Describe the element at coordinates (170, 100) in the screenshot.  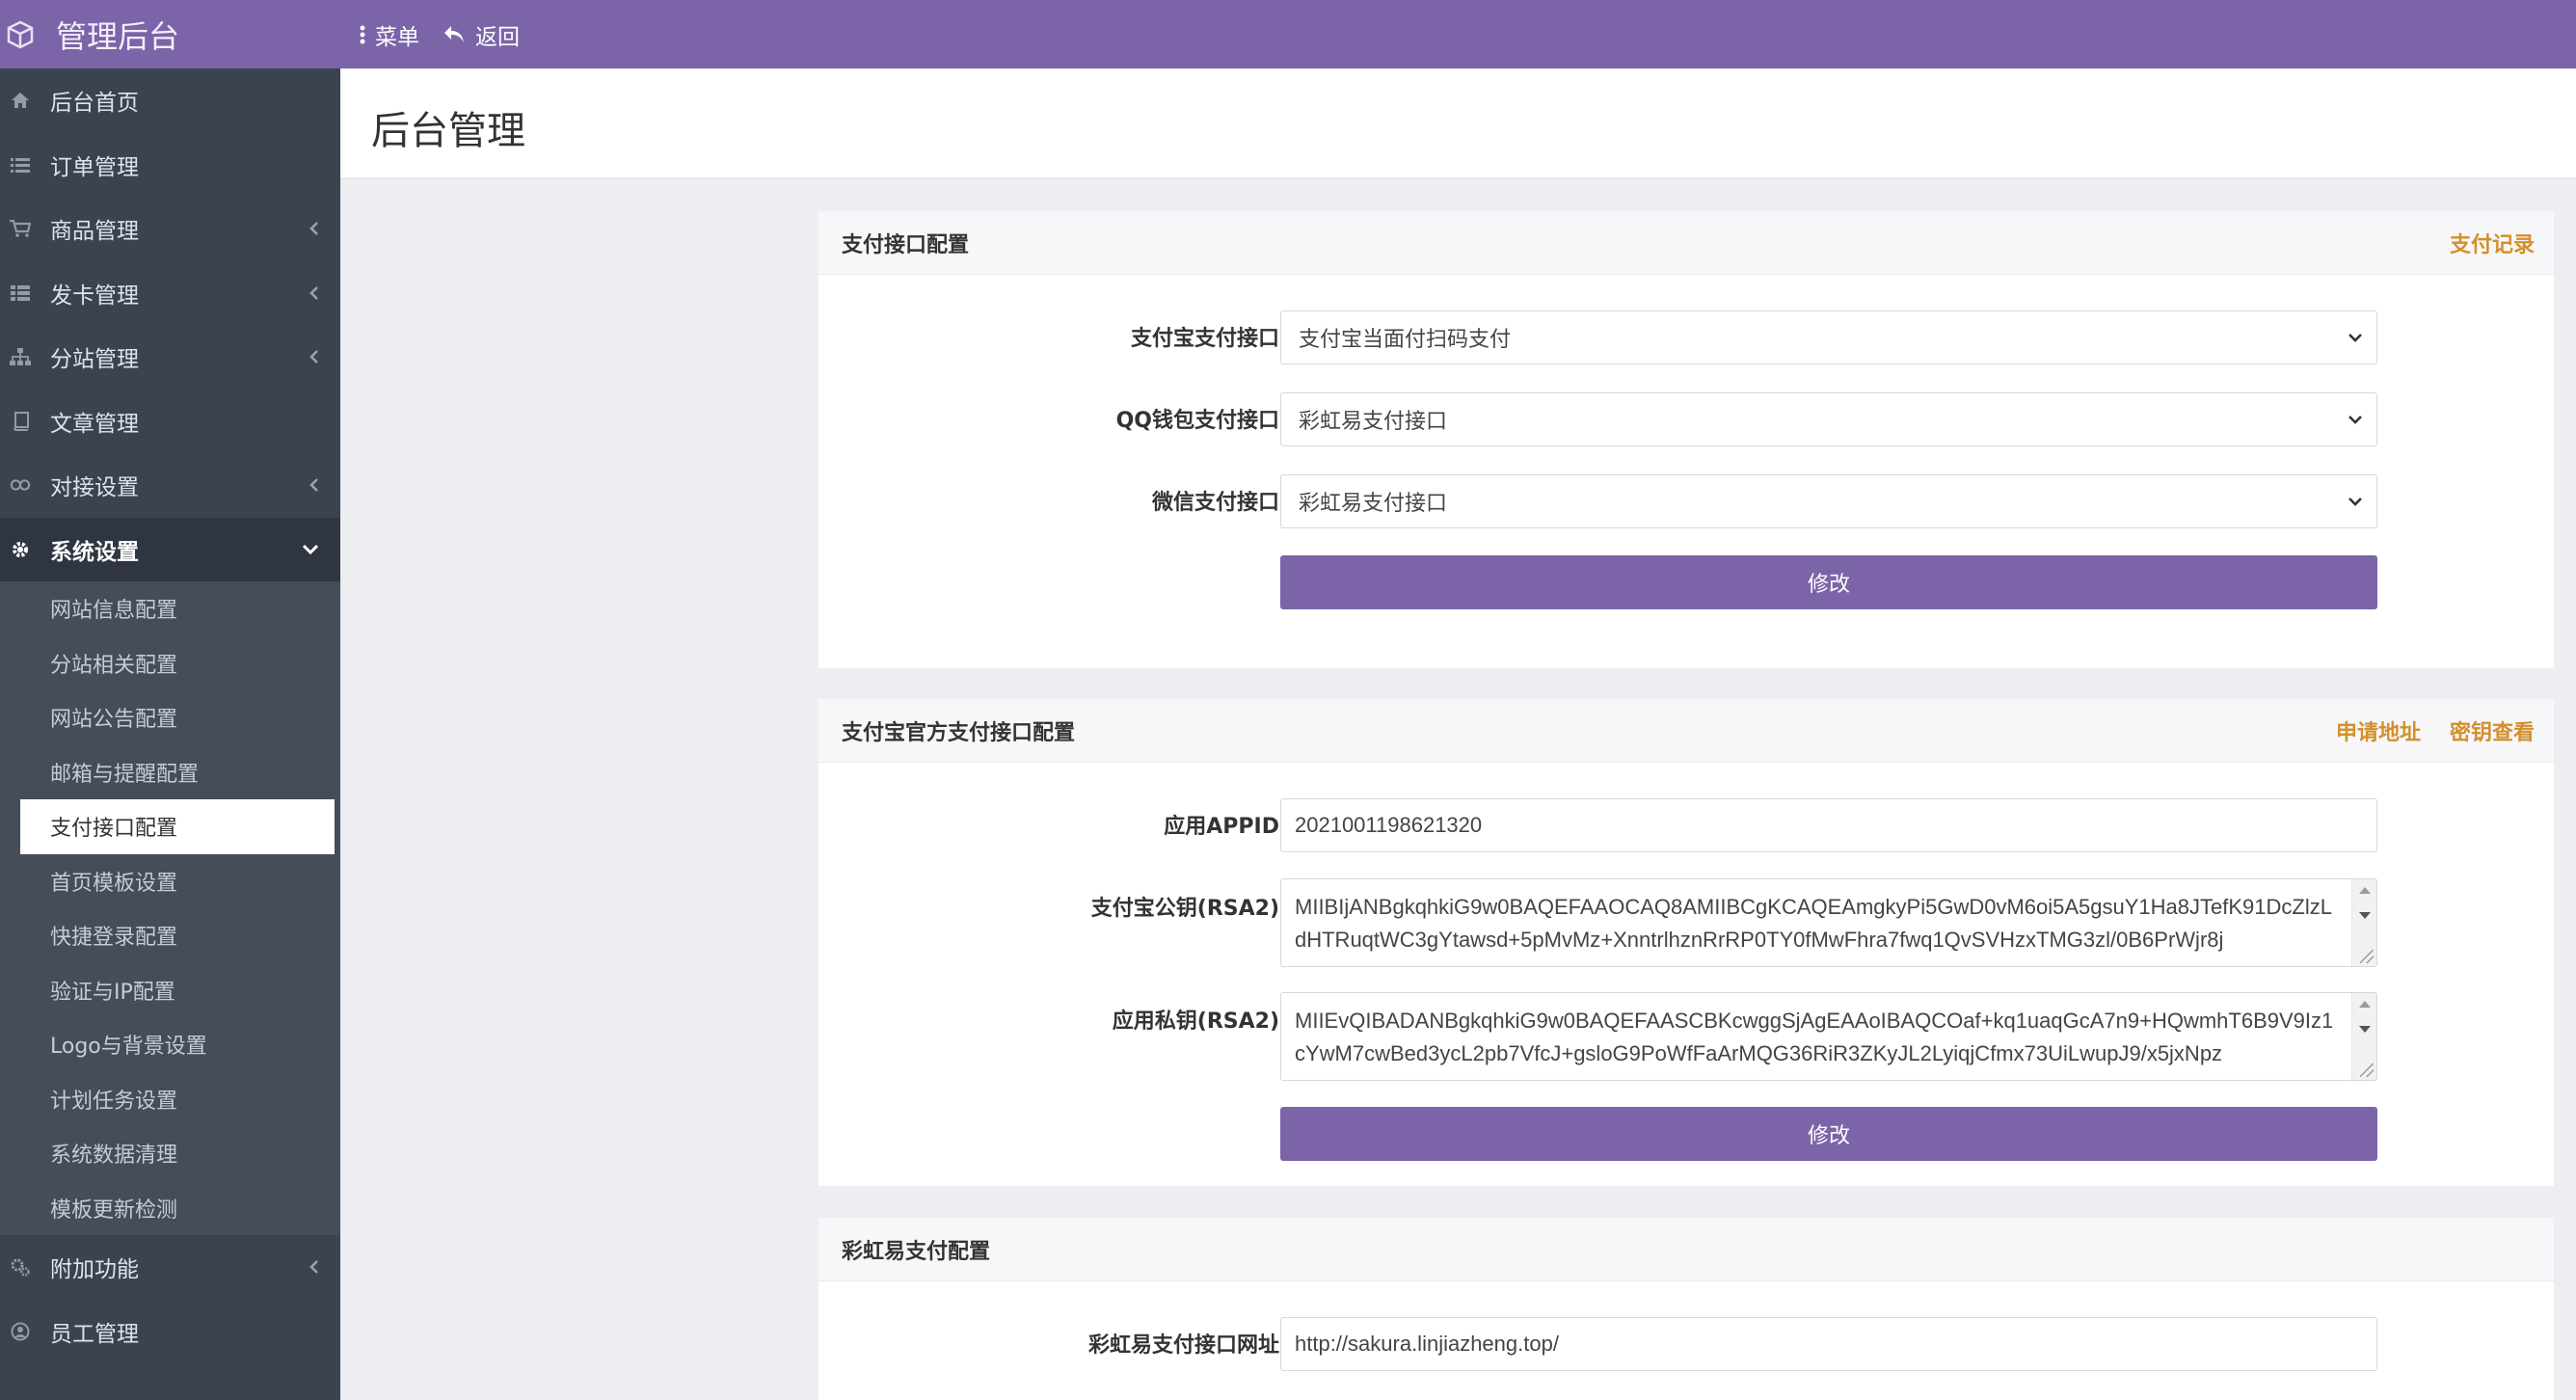
I see `sidebar-item-home: 后台首页` at that location.